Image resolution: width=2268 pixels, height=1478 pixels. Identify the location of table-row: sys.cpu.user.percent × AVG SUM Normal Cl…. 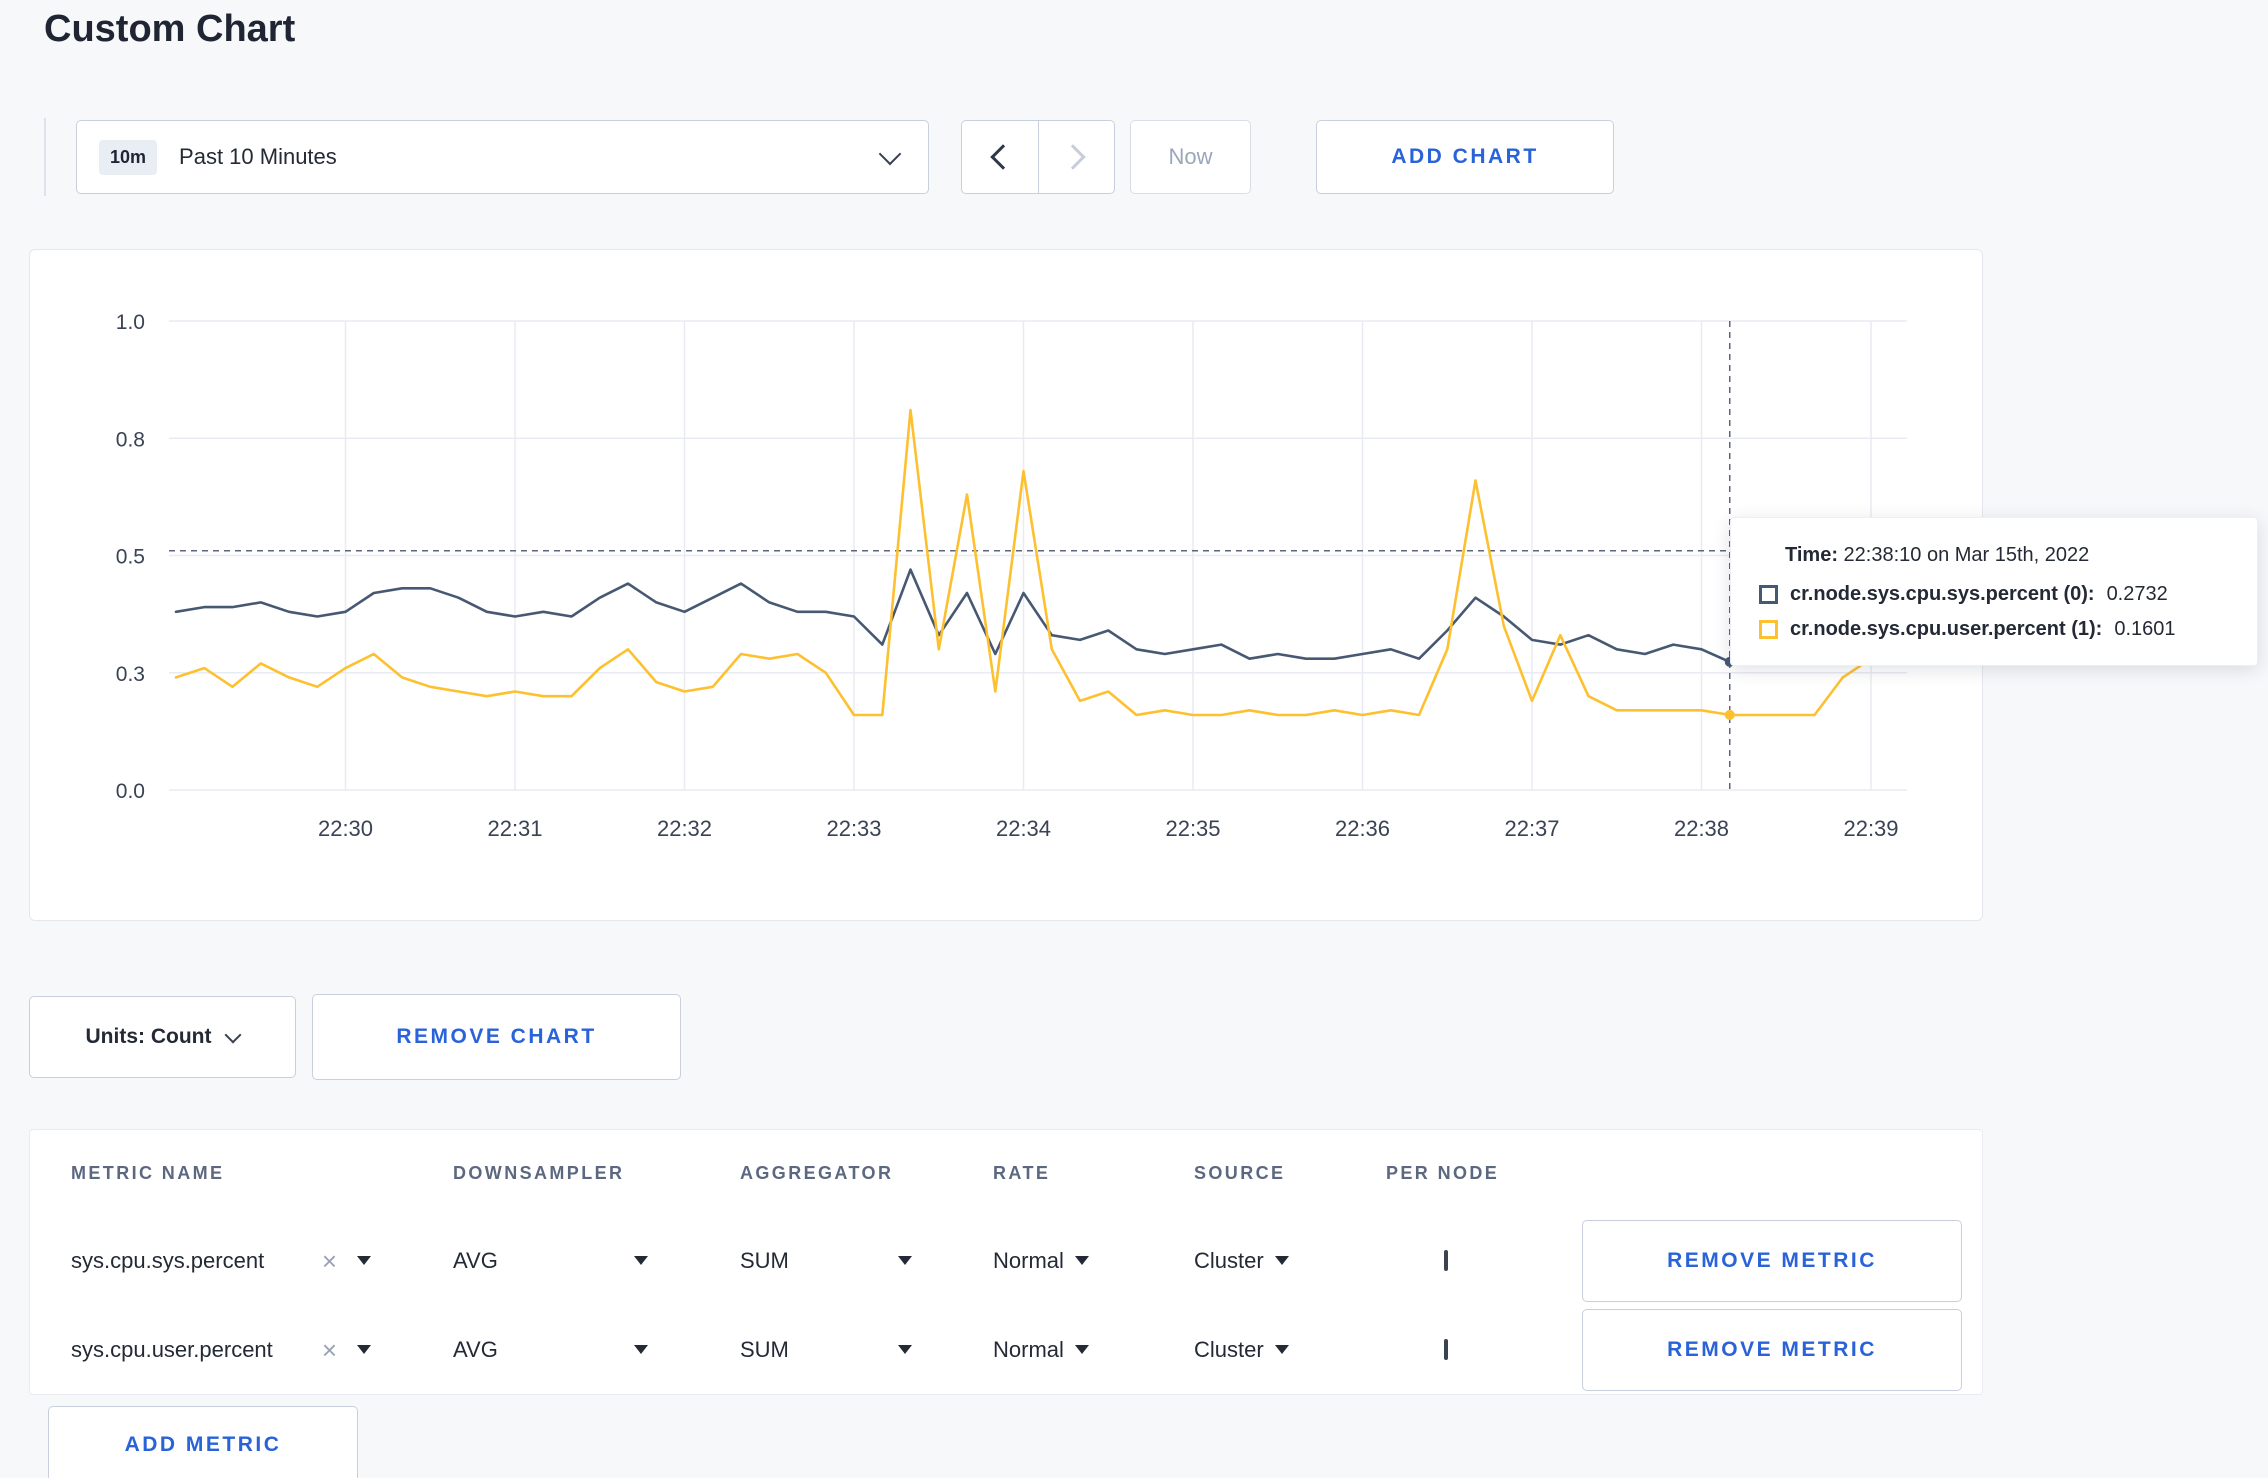
(1006, 1349).